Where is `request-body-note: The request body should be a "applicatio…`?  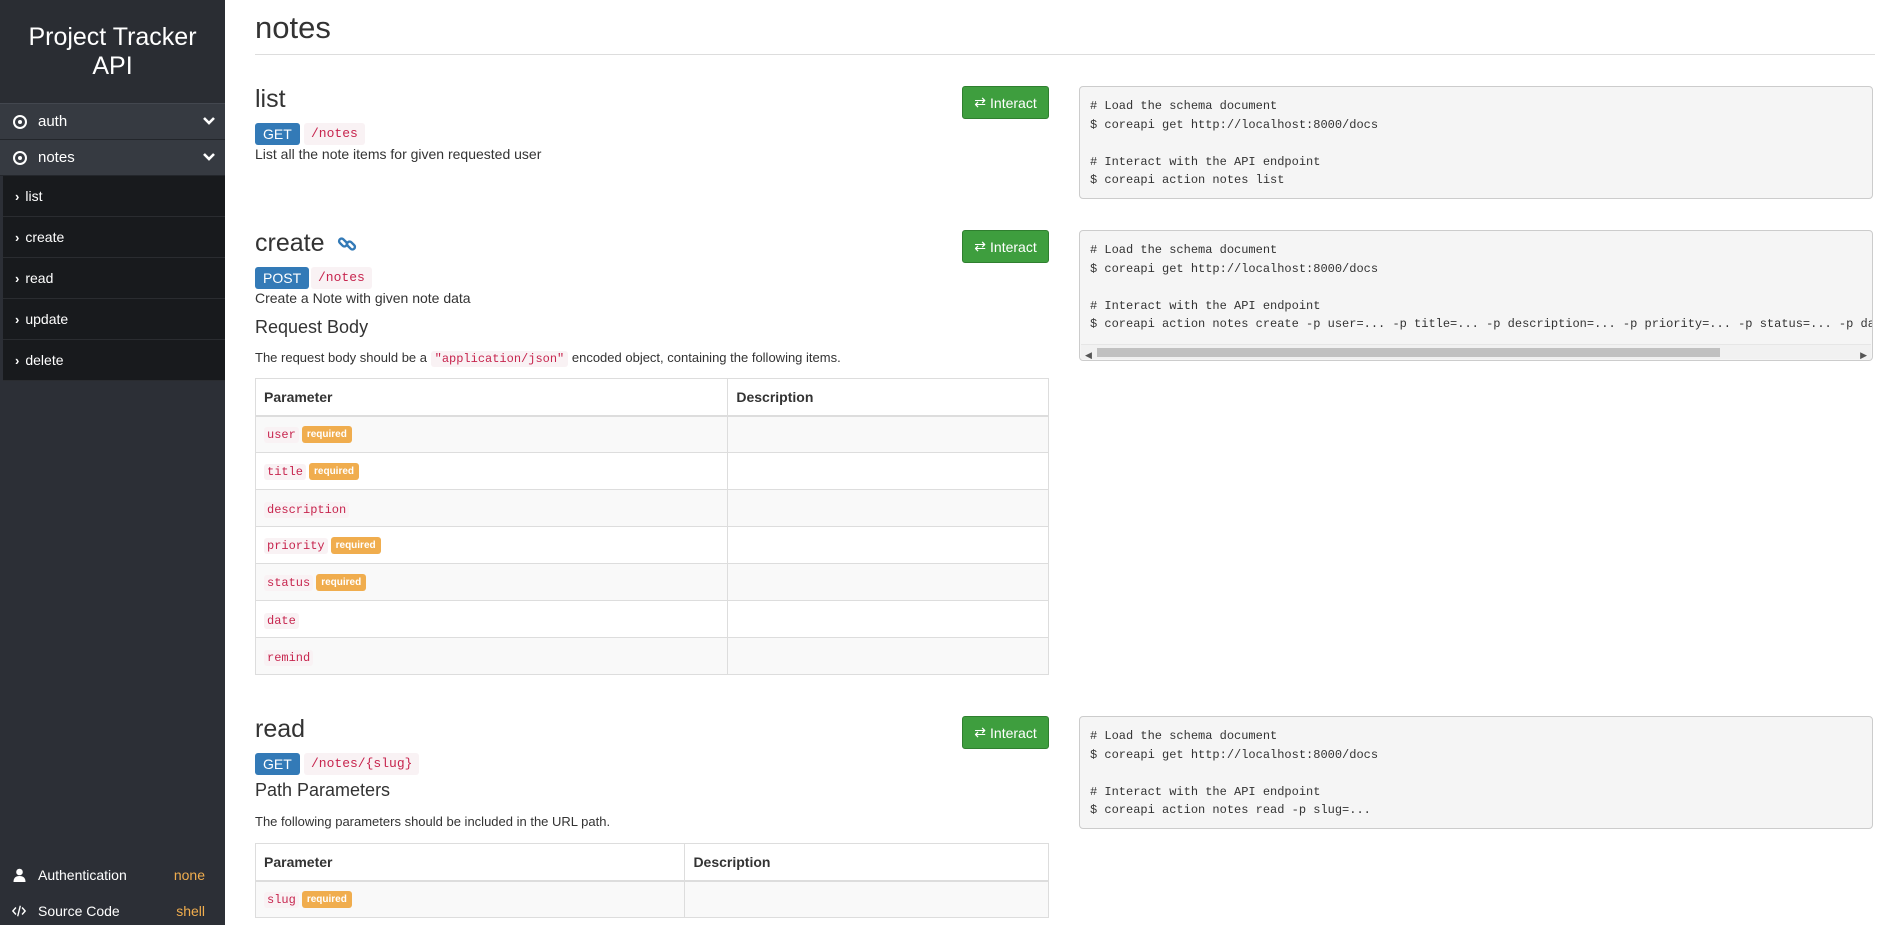
request-body-note: The request body should be a "applicatio… is located at coordinates (548, 358).